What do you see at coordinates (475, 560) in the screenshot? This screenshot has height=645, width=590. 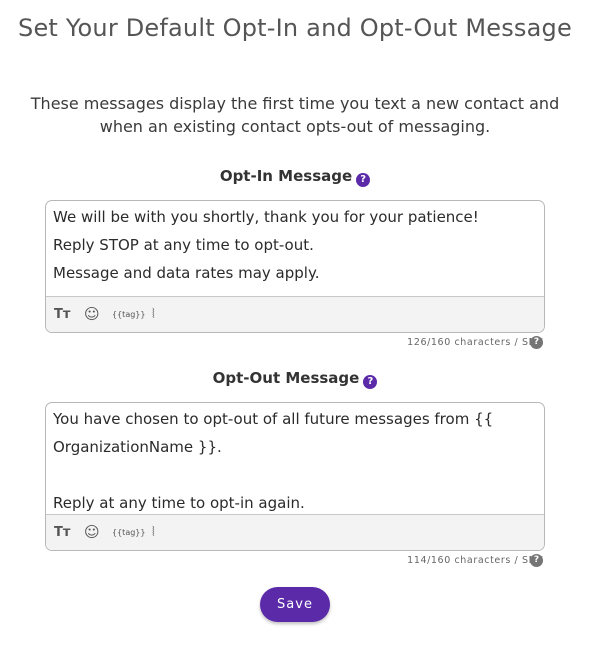 I see `opt-out-char-counter: 114/160 characters / SMS` at bounding box center [475, 560].